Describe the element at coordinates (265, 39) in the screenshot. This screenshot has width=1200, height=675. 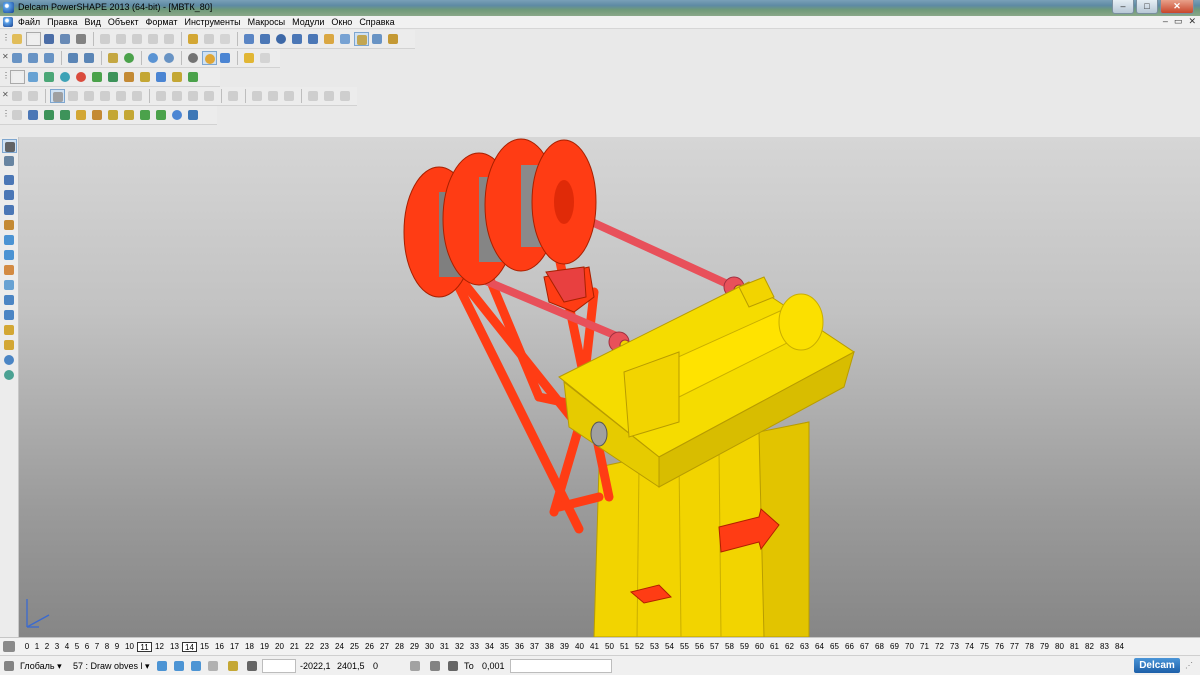
I see `arc-icon` at that location.